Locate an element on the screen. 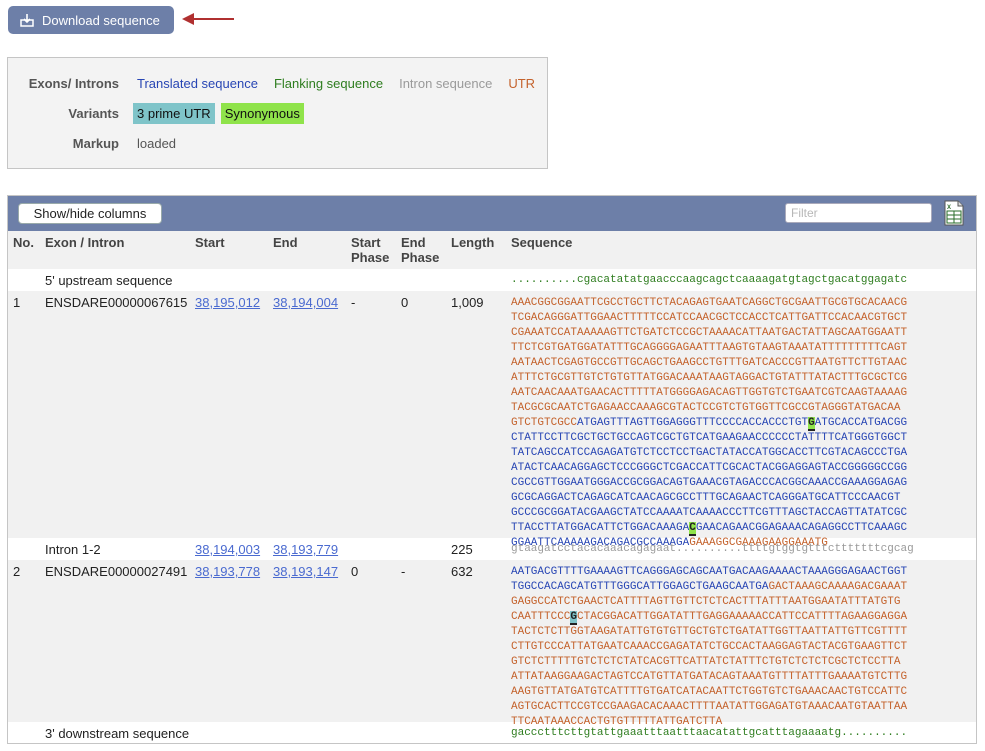 The image size is (985, 751). start-phase: 0 is located at coordinates (355, 571).